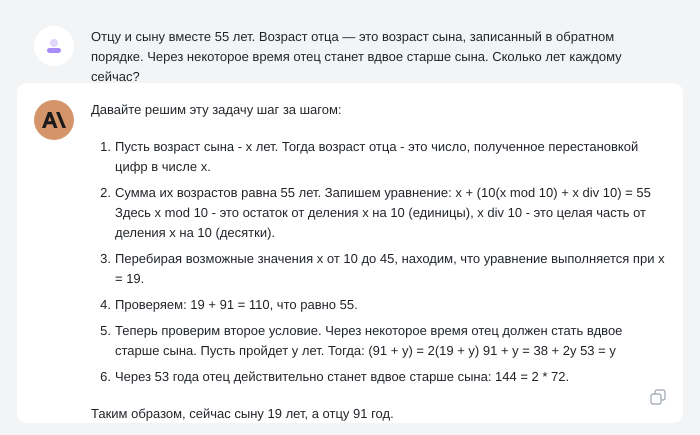 The width and height of the screenshot is (700, 435). What do you see at coordinates (390, 269) in the screenshot?
I see `step-text: Перебирая возможные значения x от 10 до 45, находим, что уравнение выполняется при x = 19.` at bounding box center [390, 269].